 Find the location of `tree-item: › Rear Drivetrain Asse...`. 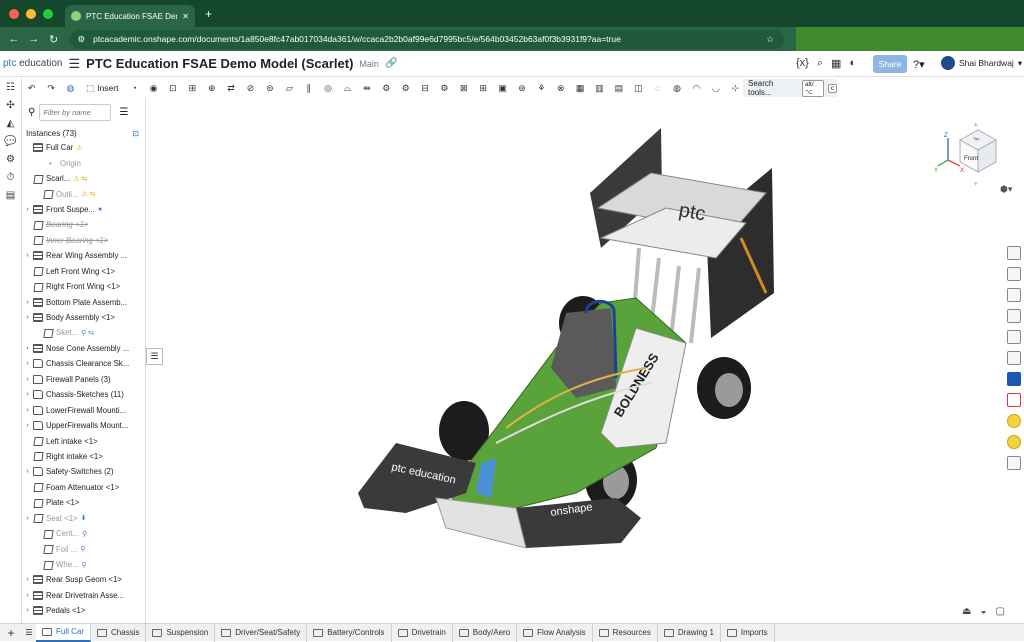

tree-item: › Rear Drivetrain Asse... is located at coordinates (83, 595).